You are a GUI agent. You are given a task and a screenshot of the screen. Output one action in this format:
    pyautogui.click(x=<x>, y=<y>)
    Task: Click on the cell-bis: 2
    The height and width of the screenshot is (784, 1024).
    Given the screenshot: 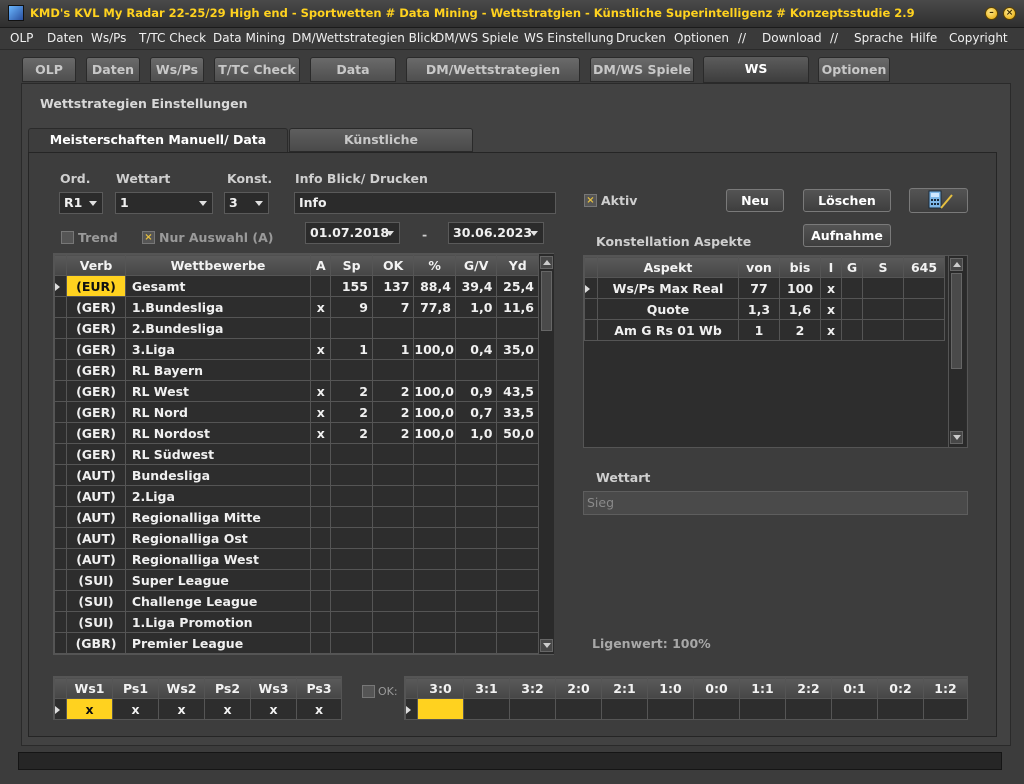 What is the action you would take?
    pyautogui.click(x=800, y=330)
    